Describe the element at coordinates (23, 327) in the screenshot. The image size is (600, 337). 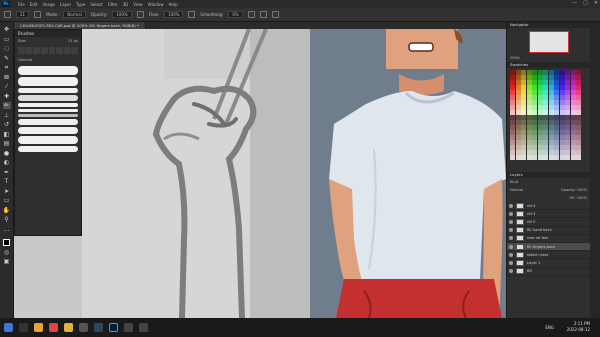
I see `search-icon` at that location.